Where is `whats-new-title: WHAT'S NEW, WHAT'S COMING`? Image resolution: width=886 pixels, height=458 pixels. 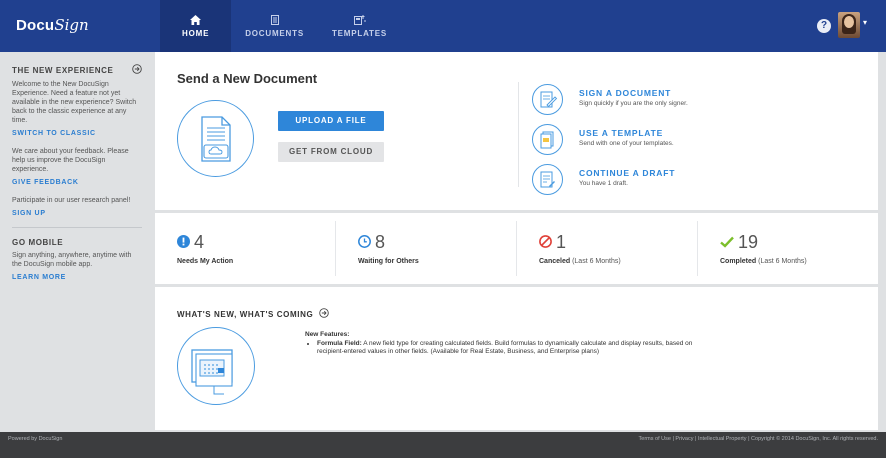
whats-new-title: WHAT'S NEW, WHAT'S COMING is located at coordinates (245, 314).